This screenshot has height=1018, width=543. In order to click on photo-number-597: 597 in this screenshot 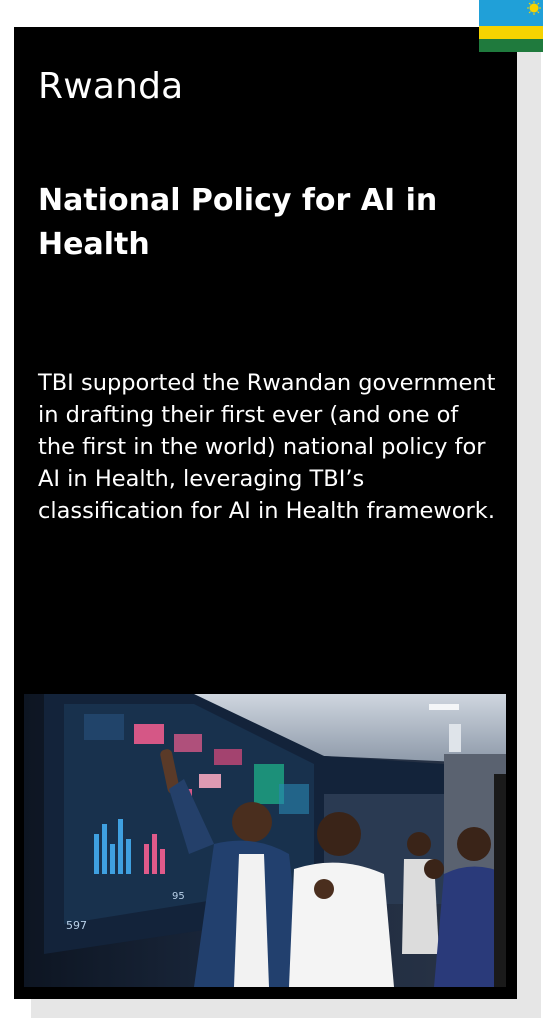, I will do `click(76, 925)`.